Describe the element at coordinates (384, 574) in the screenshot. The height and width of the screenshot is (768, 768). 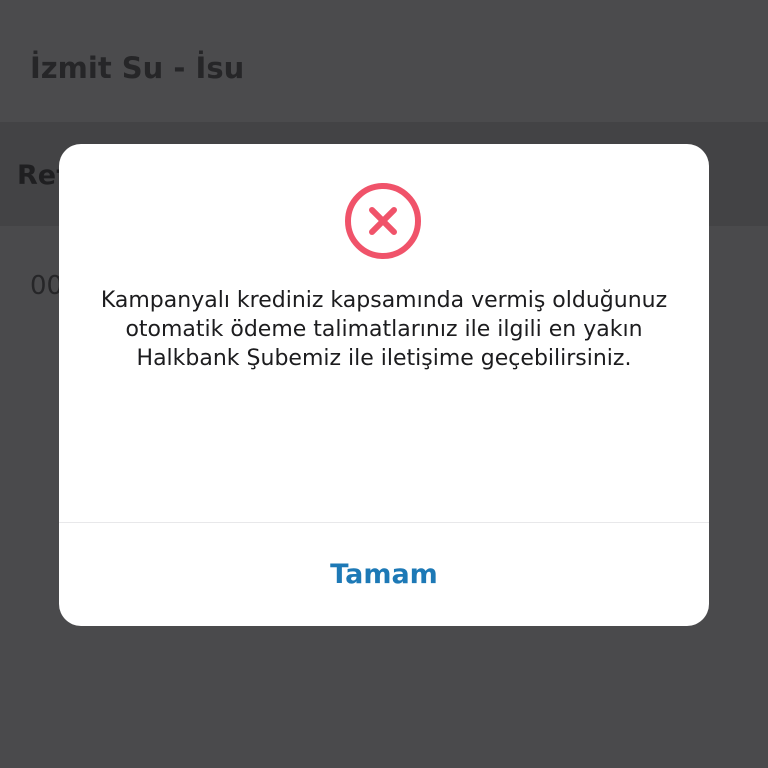
I see `ok-button: Tamam` at that location.